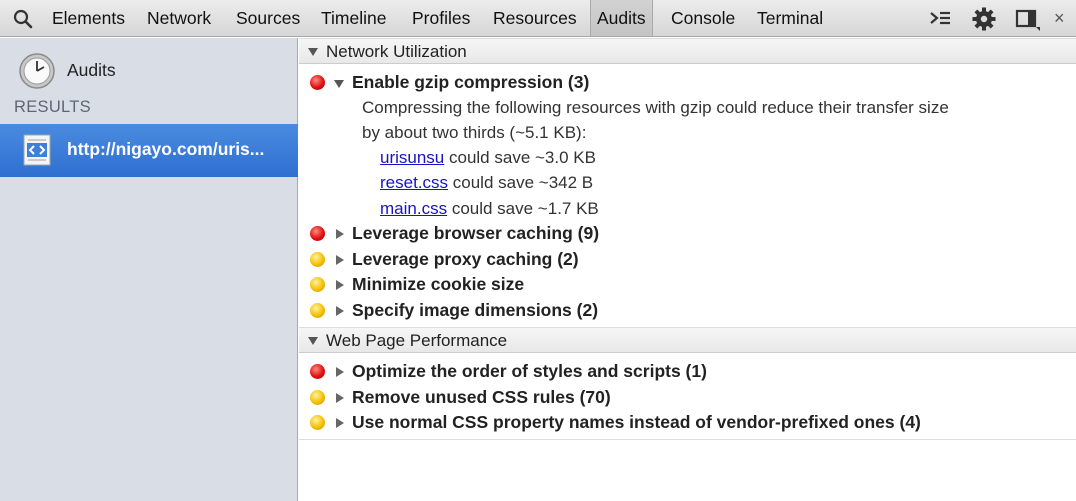 The width and height of the screenshot is (1076, 501). Describe the element at coordinates (523, 182) in the screenshot. I see `resource-savings: could save ~342 B` at that location.